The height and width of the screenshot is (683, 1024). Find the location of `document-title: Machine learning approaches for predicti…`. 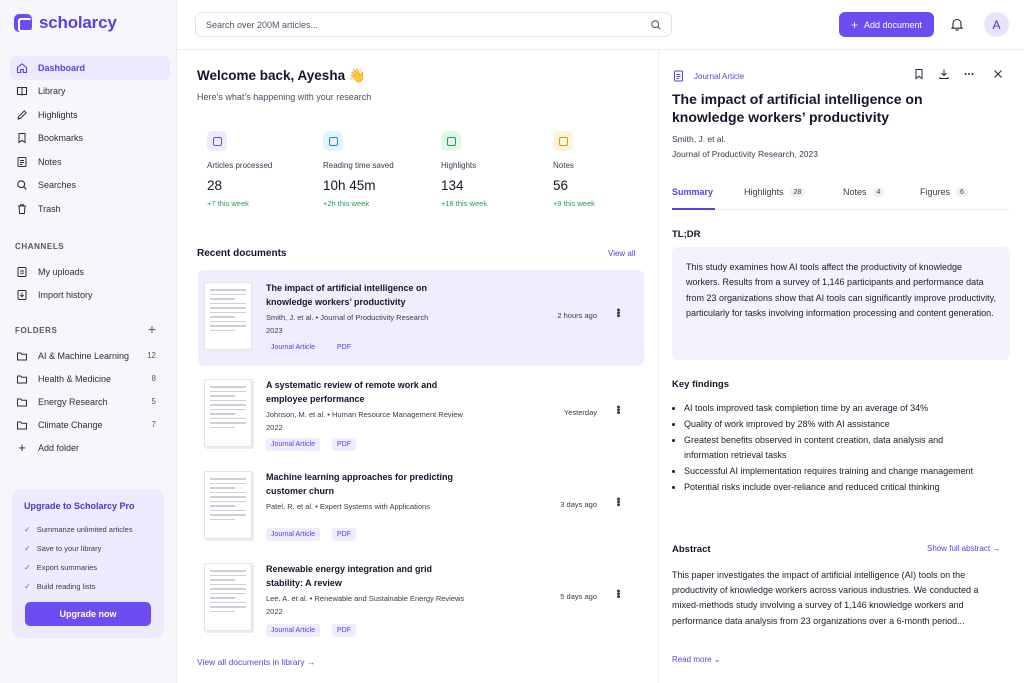

document-title: Machine learning approaches for predicti… is located at coordinates (361, 484).